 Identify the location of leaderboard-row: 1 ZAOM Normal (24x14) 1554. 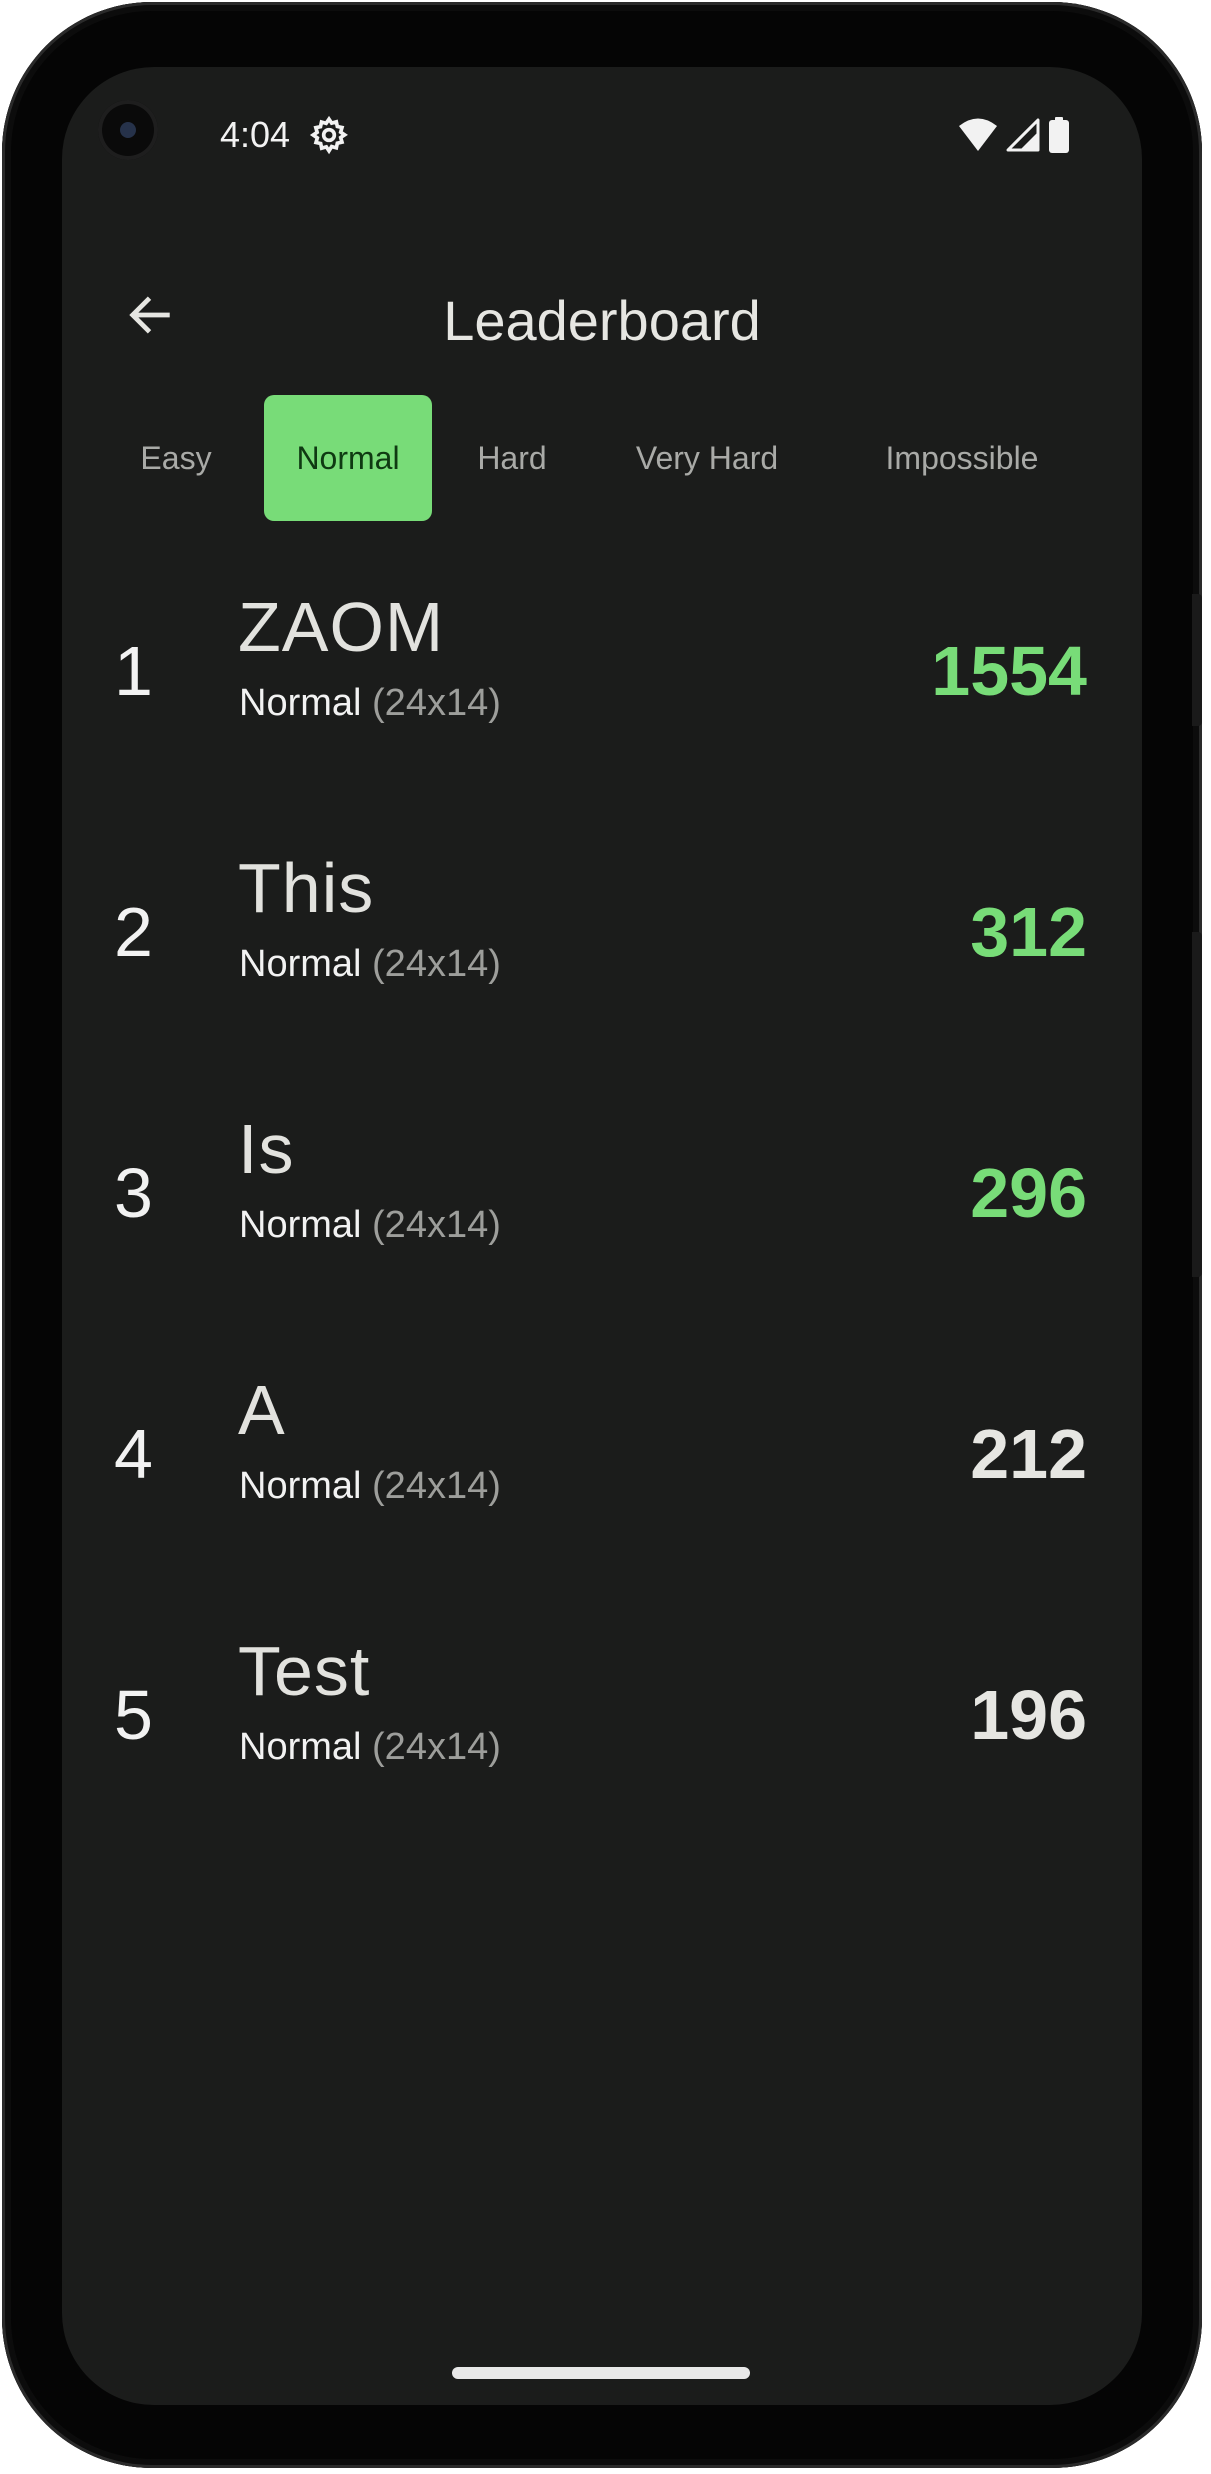
(602, 687).